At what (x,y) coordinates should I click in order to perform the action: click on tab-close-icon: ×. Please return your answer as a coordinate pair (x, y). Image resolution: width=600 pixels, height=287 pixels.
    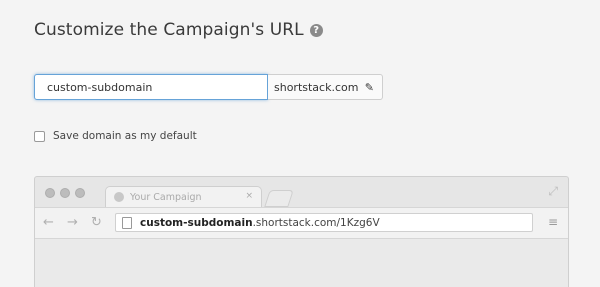
    Looking at the image, I should click on (249, 196).